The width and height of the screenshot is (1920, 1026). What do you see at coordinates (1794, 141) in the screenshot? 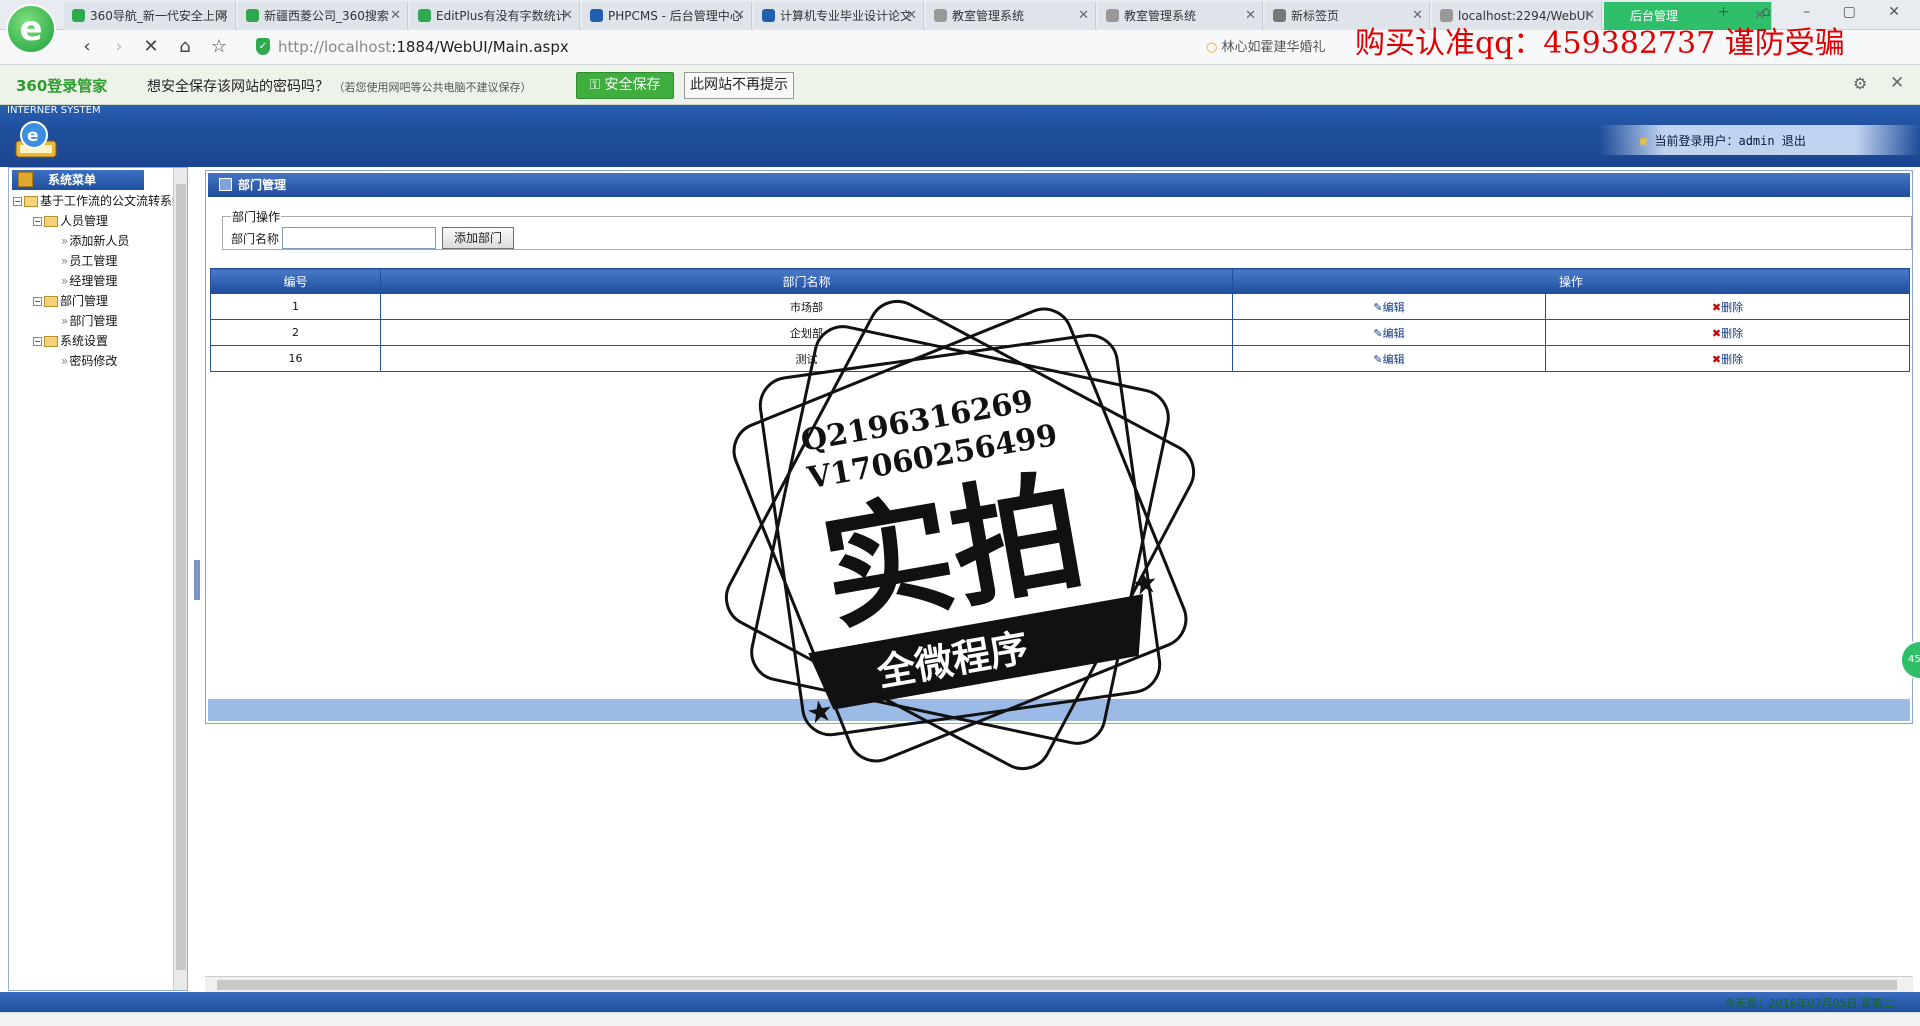
I see `logout-link: 退出` at bounding box center [1794, 141].